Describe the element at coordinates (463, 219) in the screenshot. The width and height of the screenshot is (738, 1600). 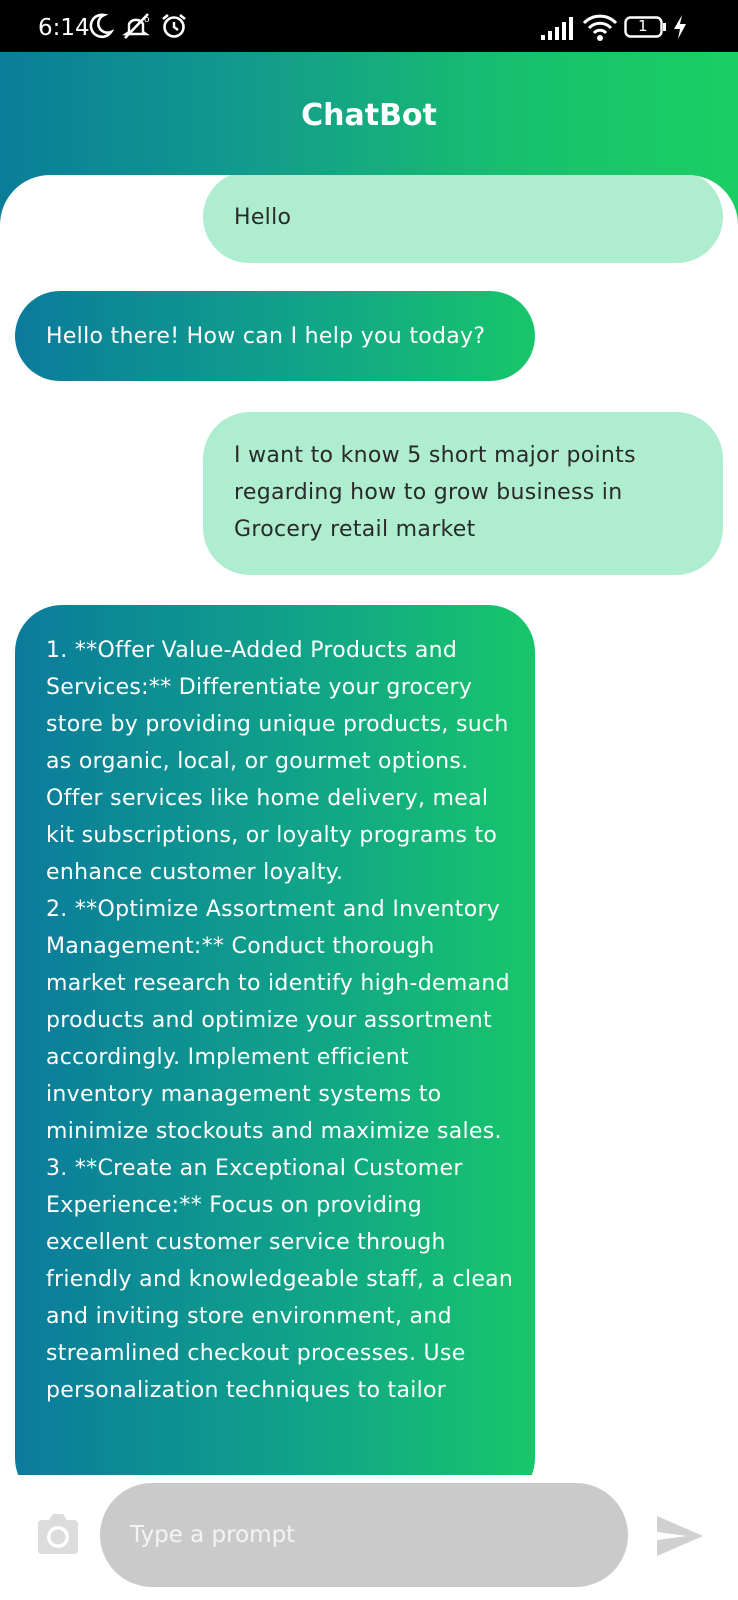
I see `user-message-bubble: Hello` at that location.